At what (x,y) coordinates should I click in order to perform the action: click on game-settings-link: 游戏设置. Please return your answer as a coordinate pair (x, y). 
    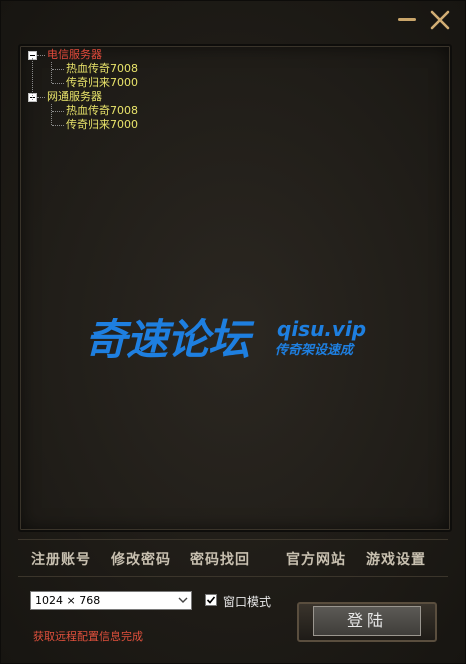
    Looking at the image, I should click on (396, 559).